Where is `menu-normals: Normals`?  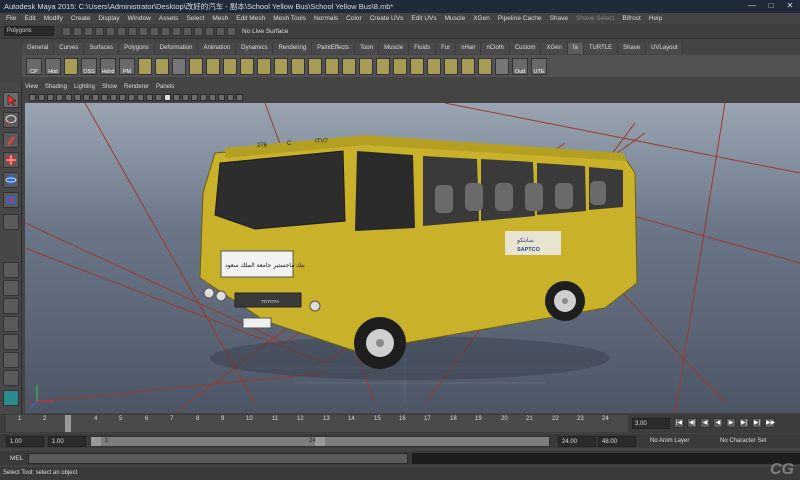
menu-normals: Normals is located at coordinates (326, 18).